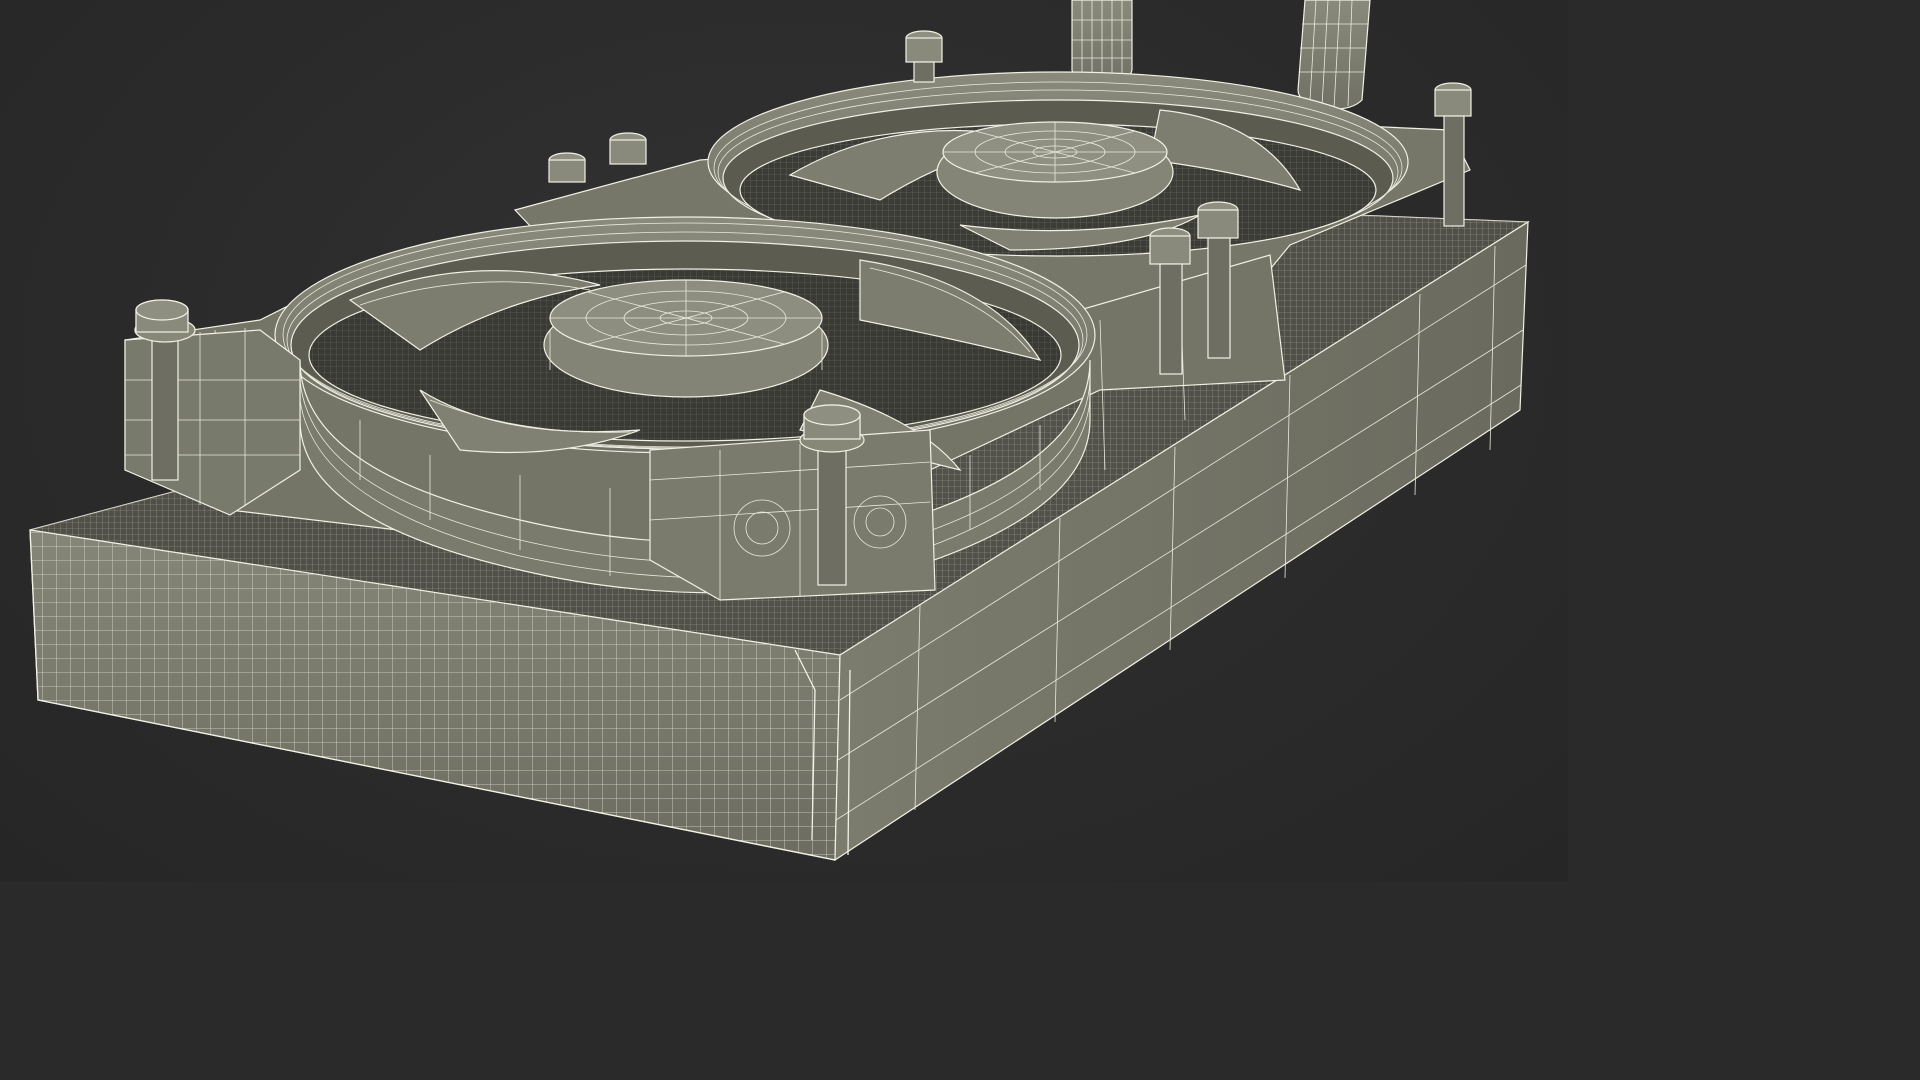 This screenshot has height=1080, width=1920. Describe the element at coordinates (924, 56) in the screenshot. I see `screw-rear-left` at that location.